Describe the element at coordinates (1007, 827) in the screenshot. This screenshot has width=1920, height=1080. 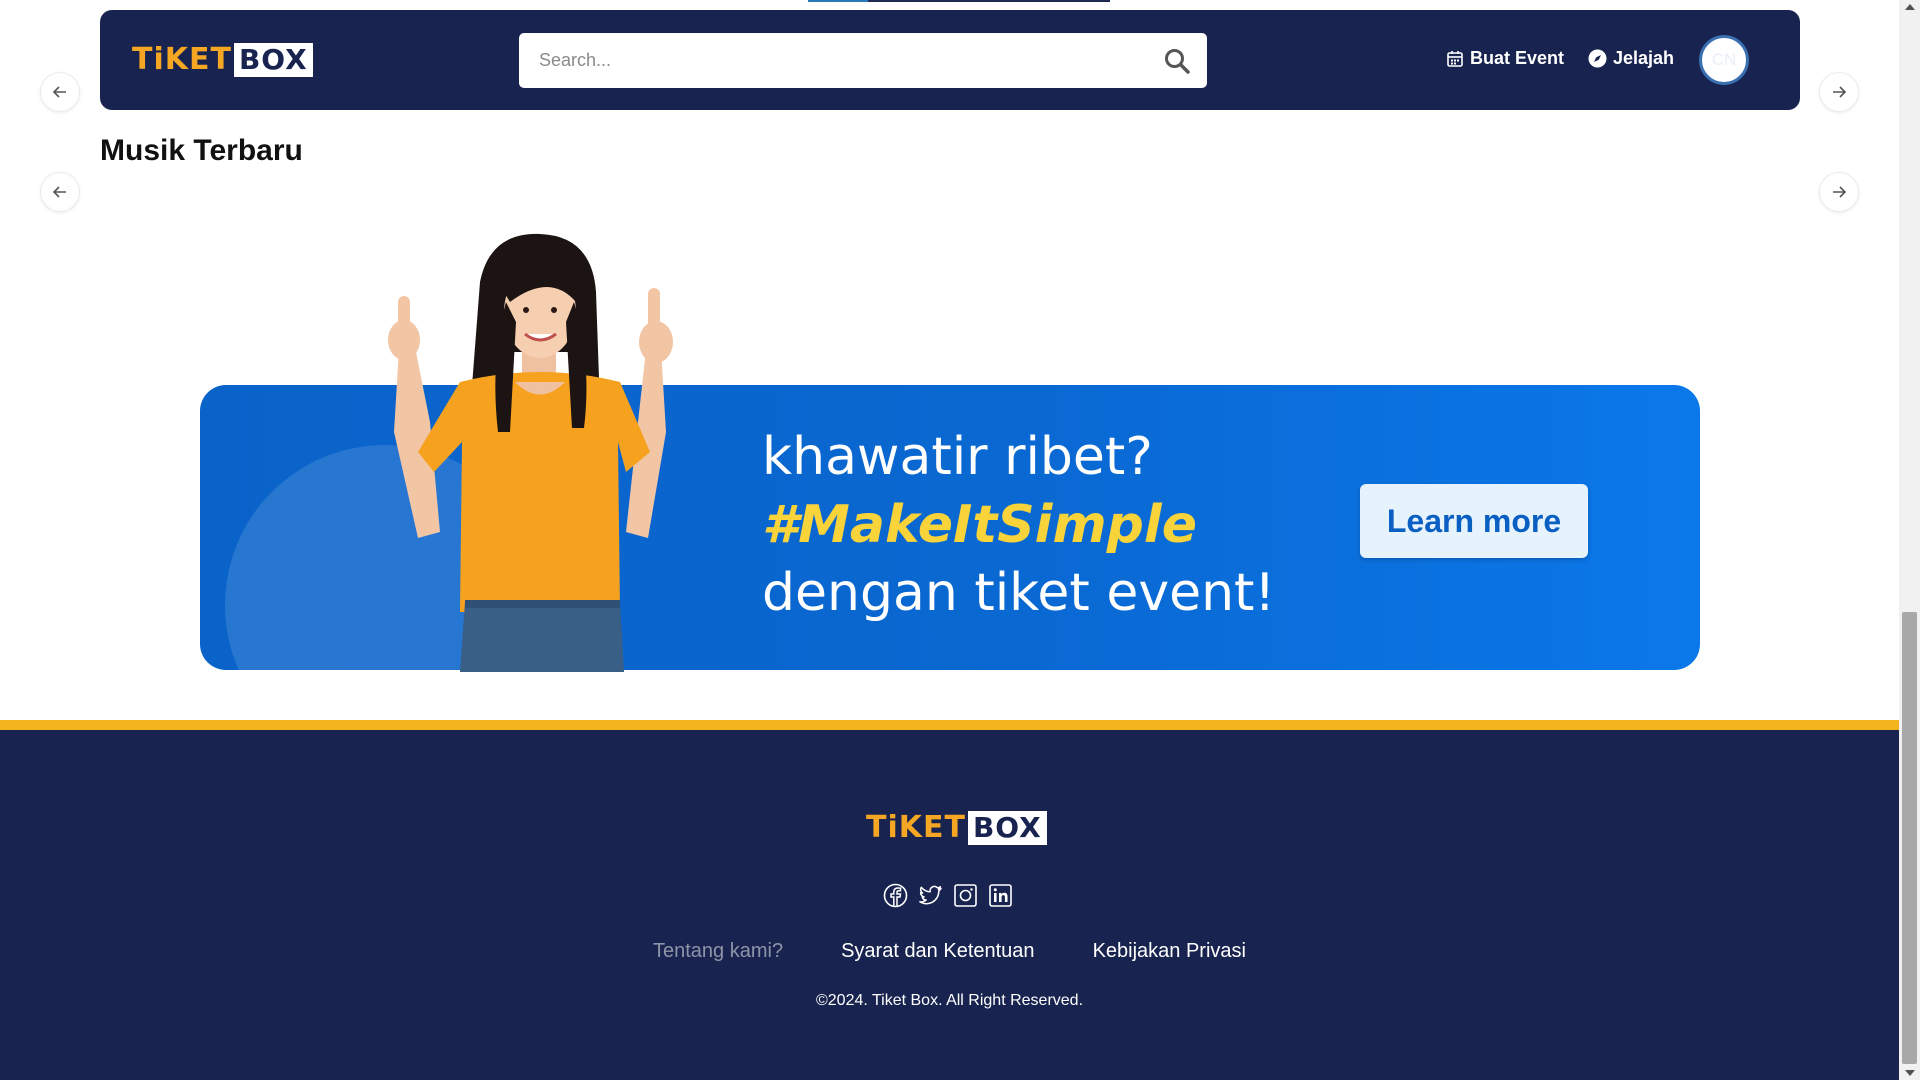
I see `footer-logo-text-right: BOX` at that location.